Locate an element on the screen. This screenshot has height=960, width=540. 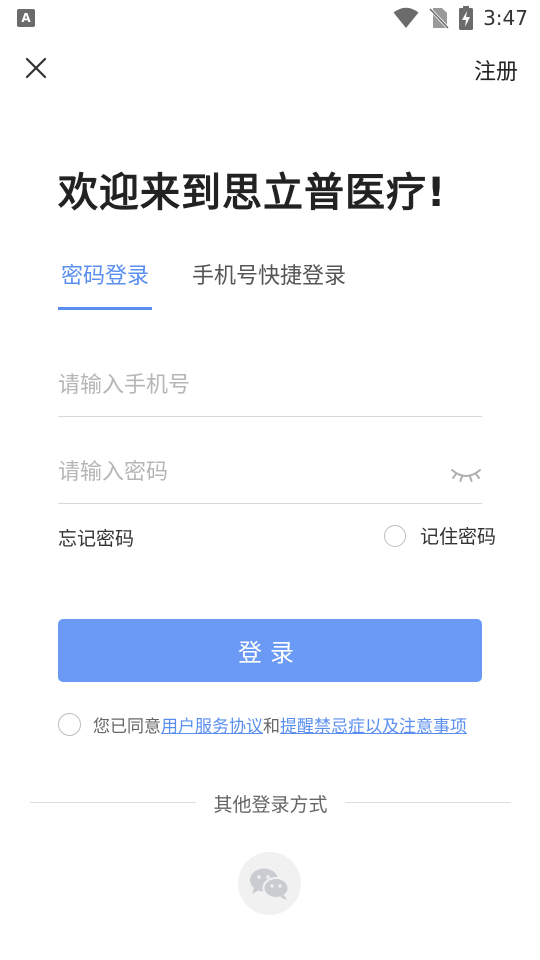
remember-password-label: 记住密码 is located at coordinates (457, 537).